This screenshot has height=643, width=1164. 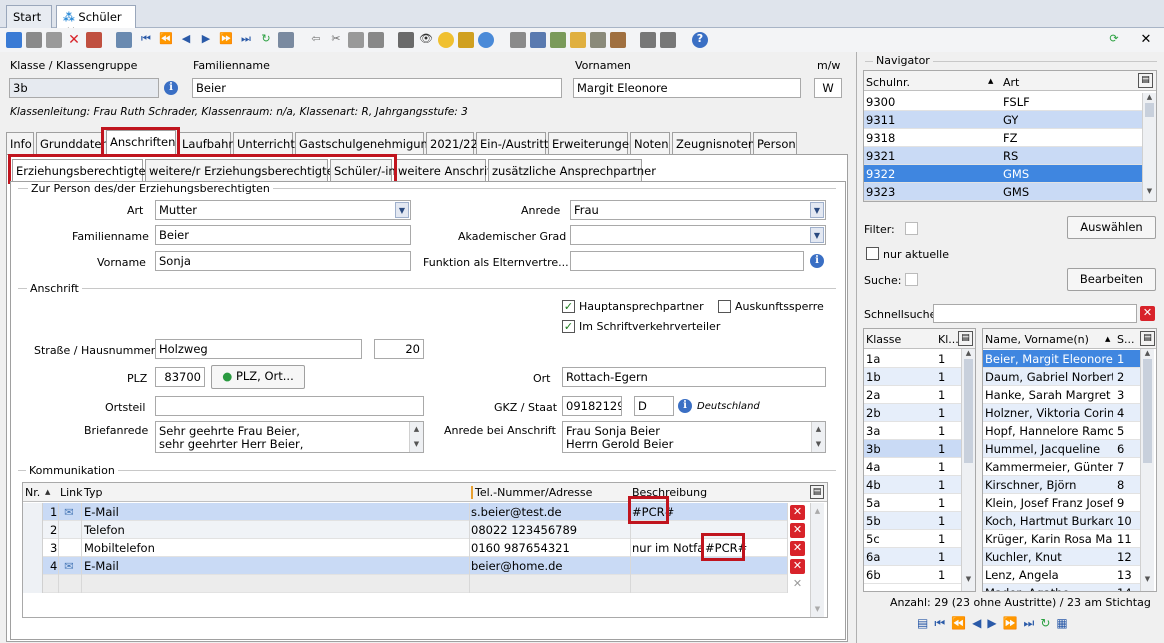 I want to click on klasse-row: 4a 1, so click(x=912, y=467).